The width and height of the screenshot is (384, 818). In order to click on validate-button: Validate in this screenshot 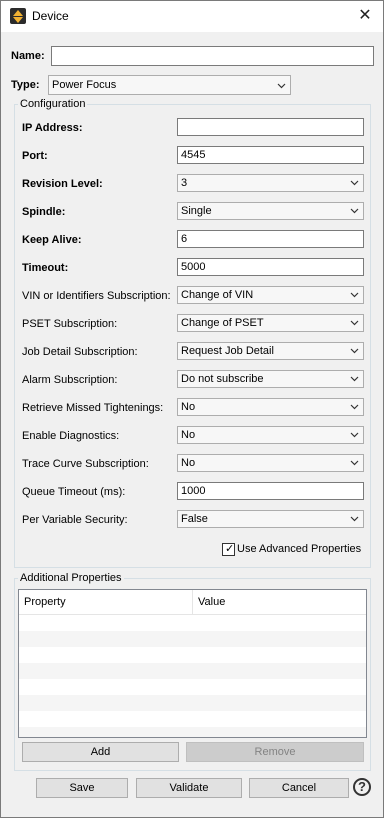, I will do `click(189, 788)`.